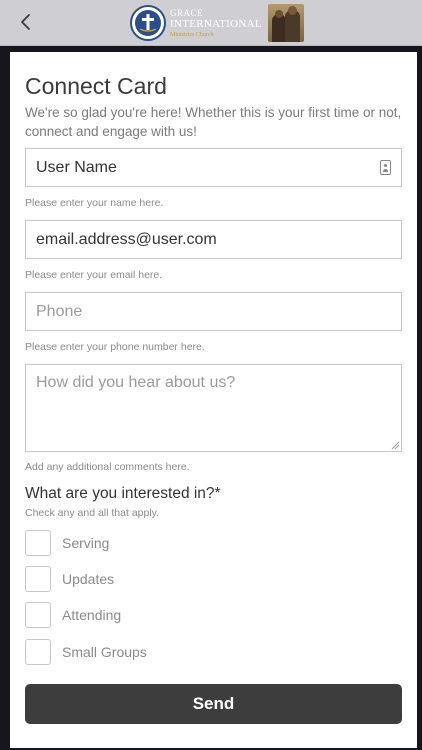 The height and width of the screenshot is (750, 422). I want to click on small-groups-checkbox, so click(38, 652).